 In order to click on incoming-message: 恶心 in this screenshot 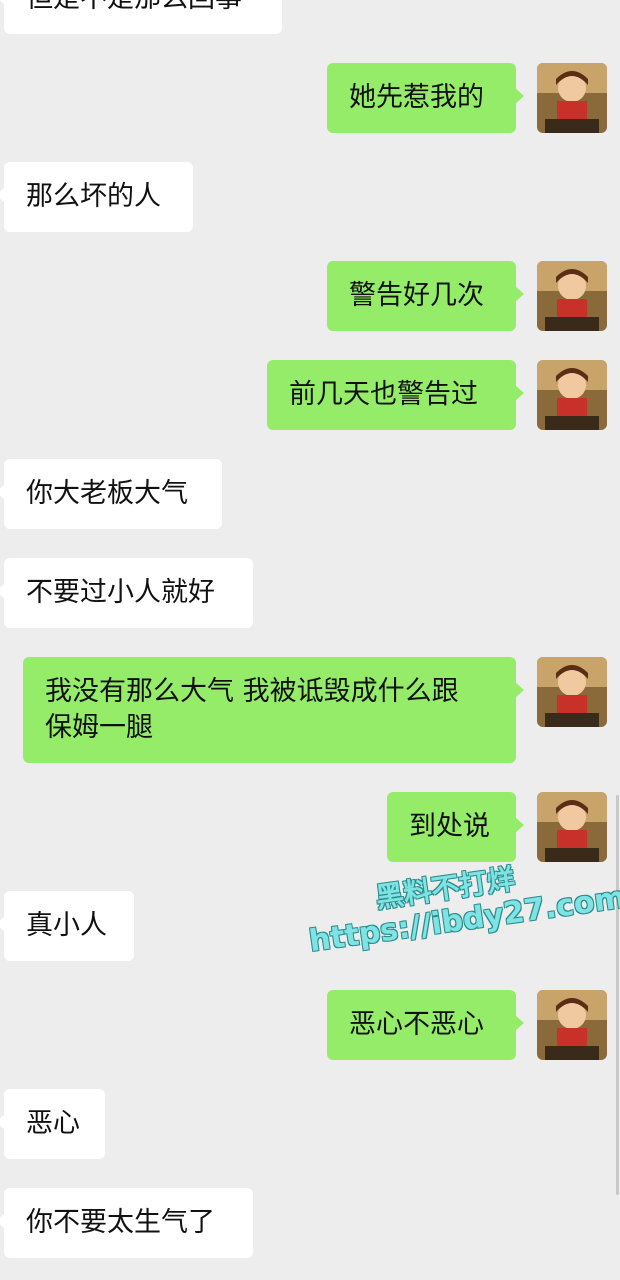, I will do `click(52, 1124)`.